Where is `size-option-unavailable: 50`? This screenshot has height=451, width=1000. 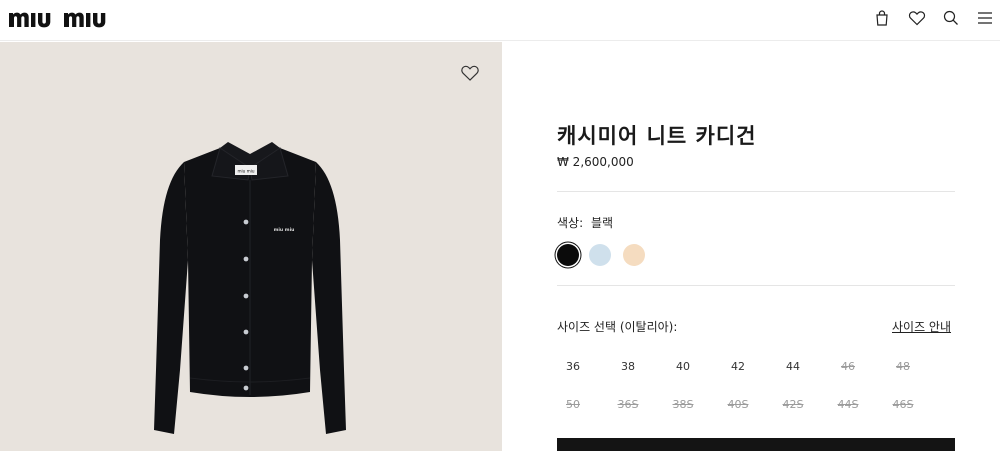
size-option-unavailable: 50 is located at coordinates (573, 404).